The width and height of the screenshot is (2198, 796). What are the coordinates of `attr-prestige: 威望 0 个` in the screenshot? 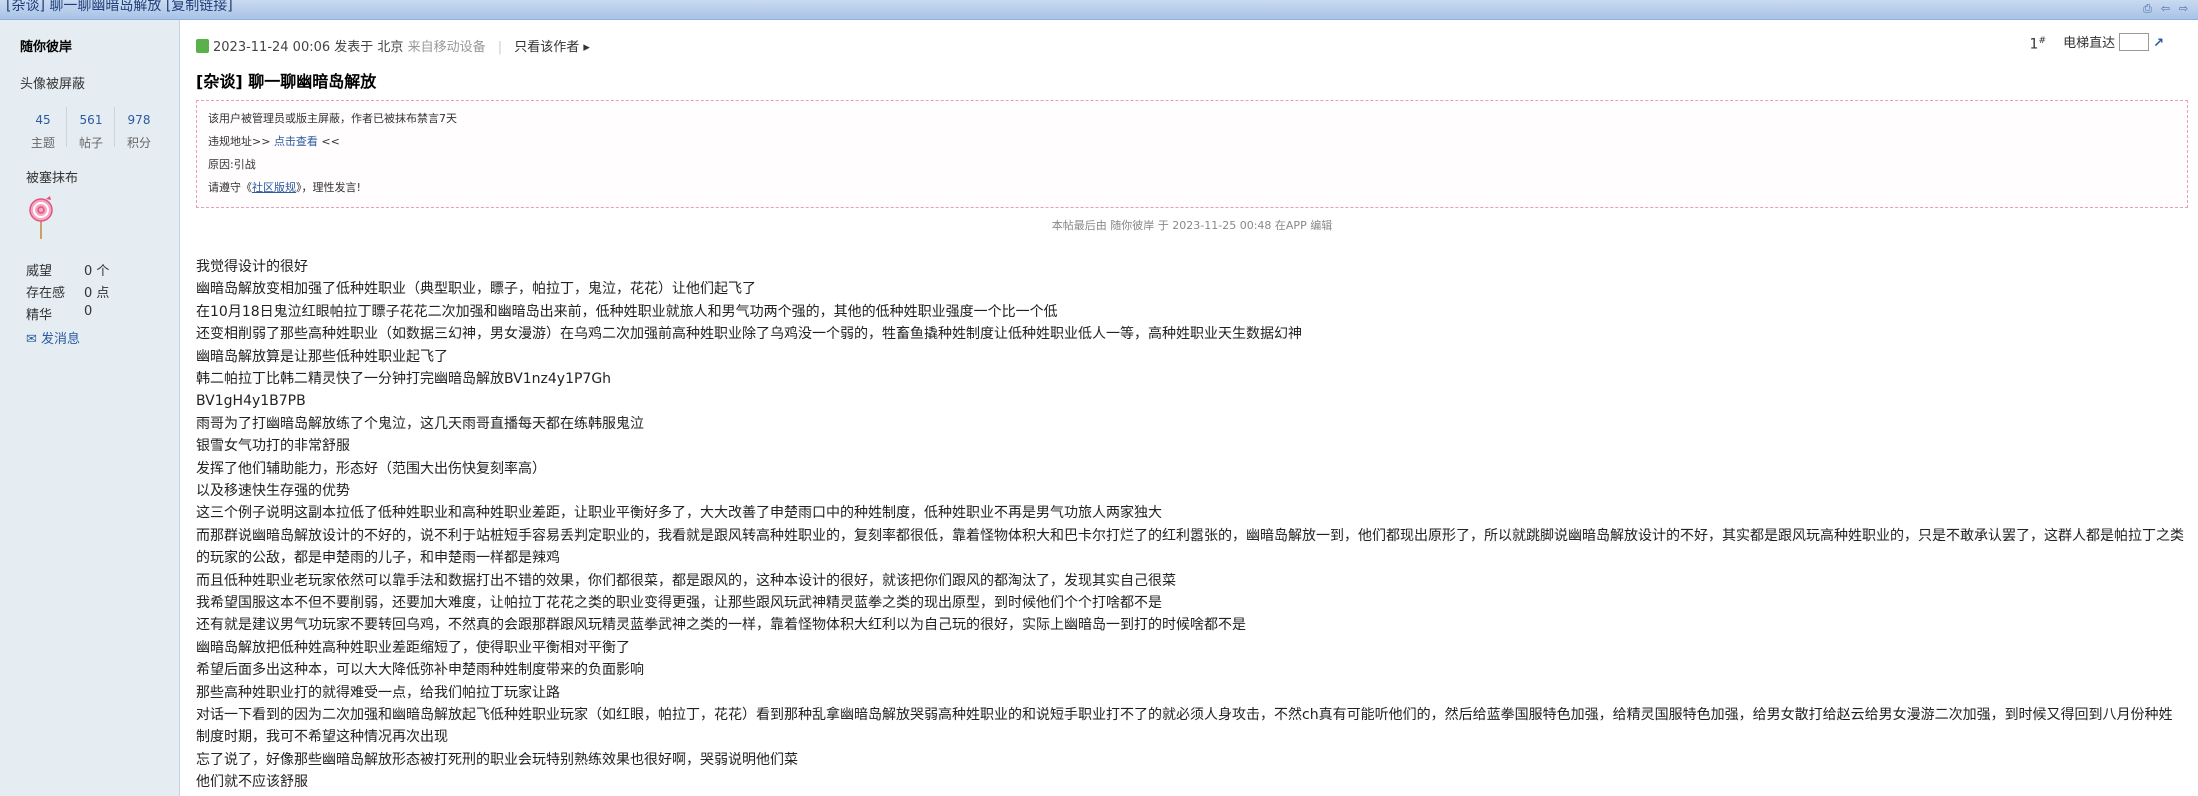 It's located at (67, 269).